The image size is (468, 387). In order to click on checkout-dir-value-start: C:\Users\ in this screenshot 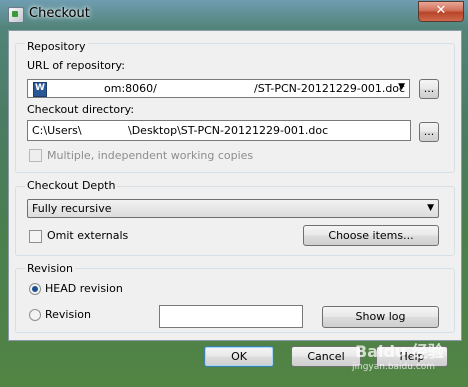, I will do `click(57, 130)`.